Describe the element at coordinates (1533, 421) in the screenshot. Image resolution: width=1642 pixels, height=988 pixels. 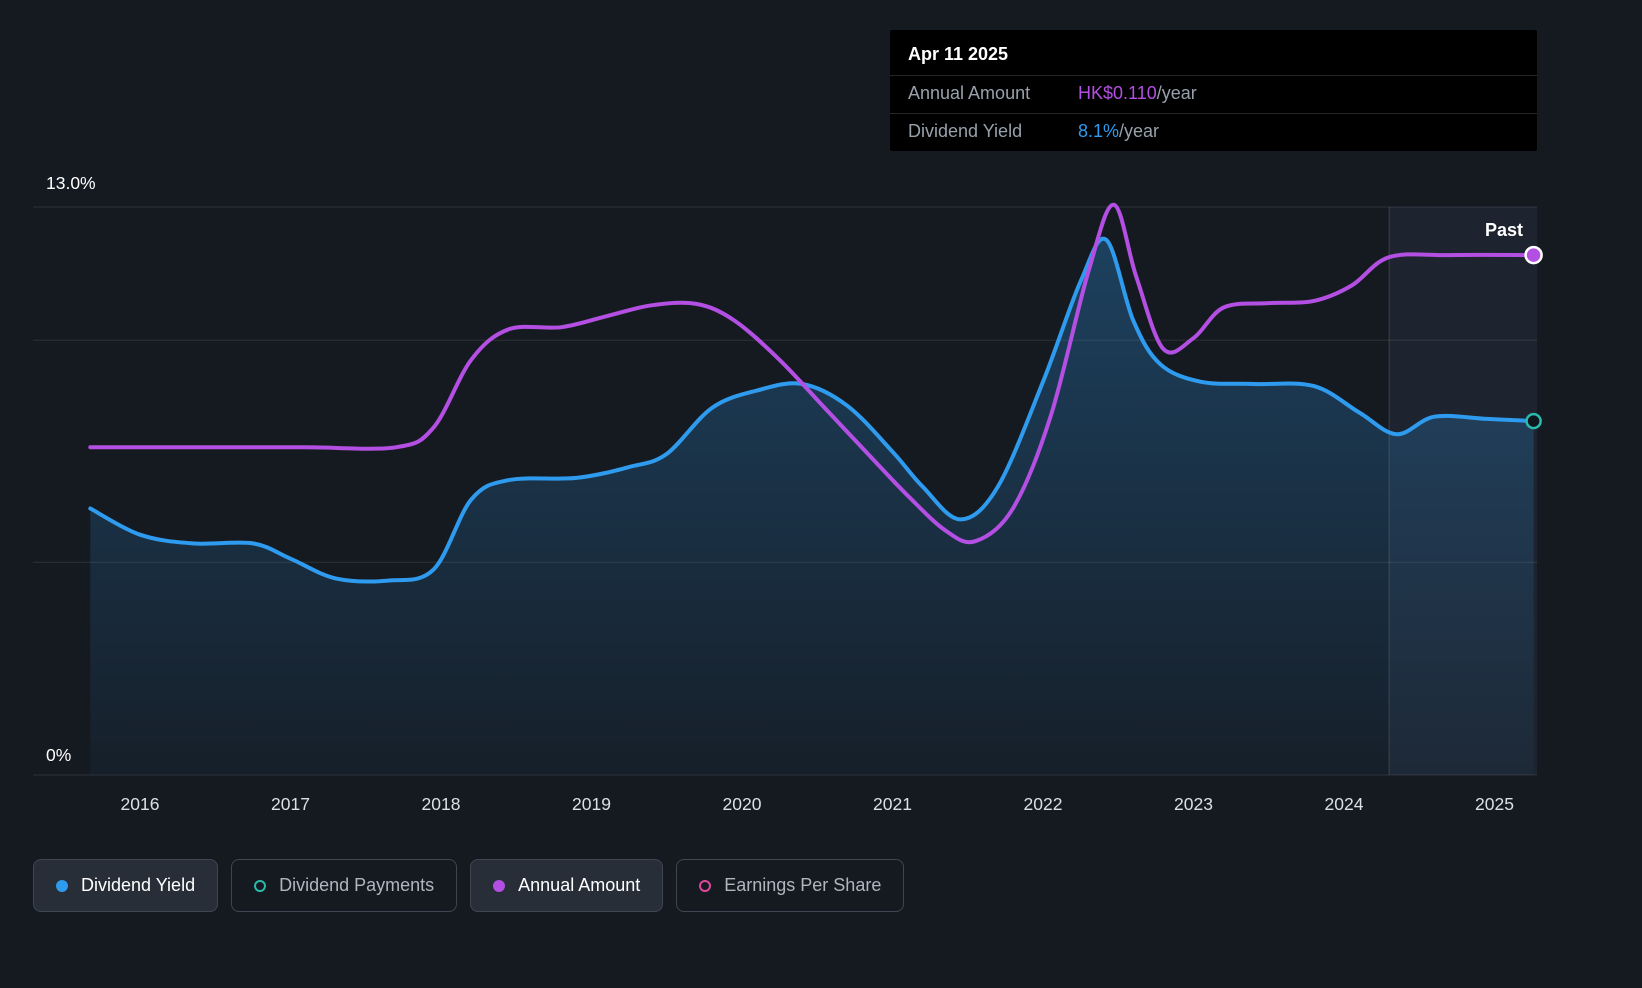
I see `dividend-yield-end-marker` at that location.